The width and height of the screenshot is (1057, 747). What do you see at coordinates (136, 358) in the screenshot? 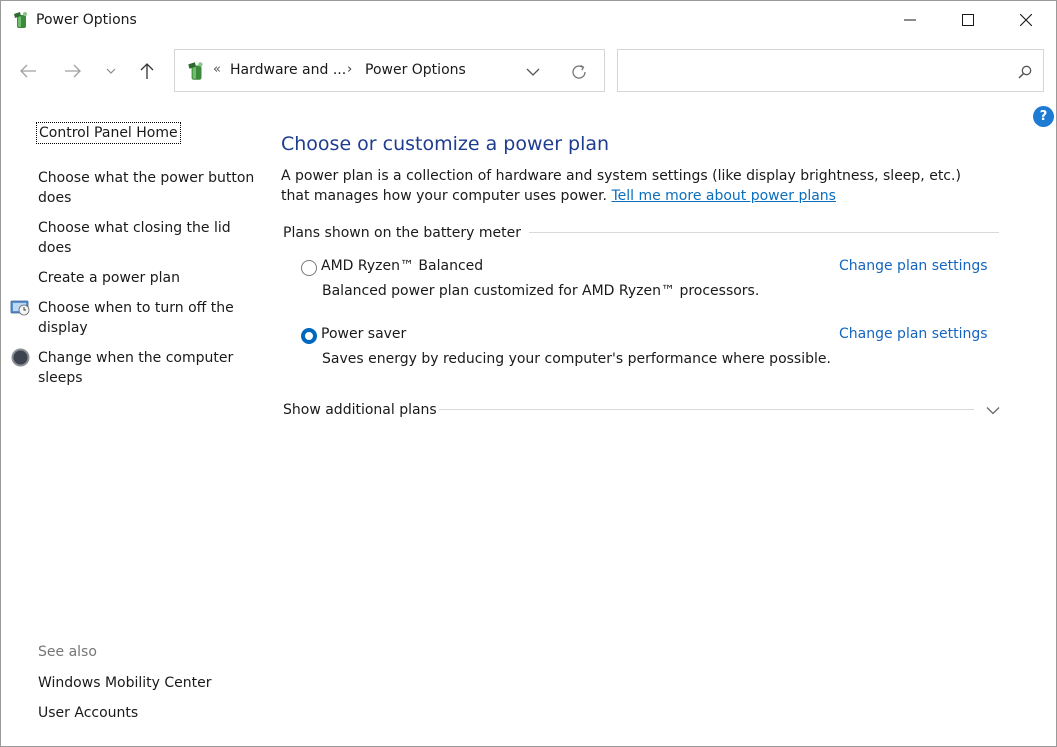
I see `sidebar-item-label: Change when the computer` at bounding box center [136, 358].